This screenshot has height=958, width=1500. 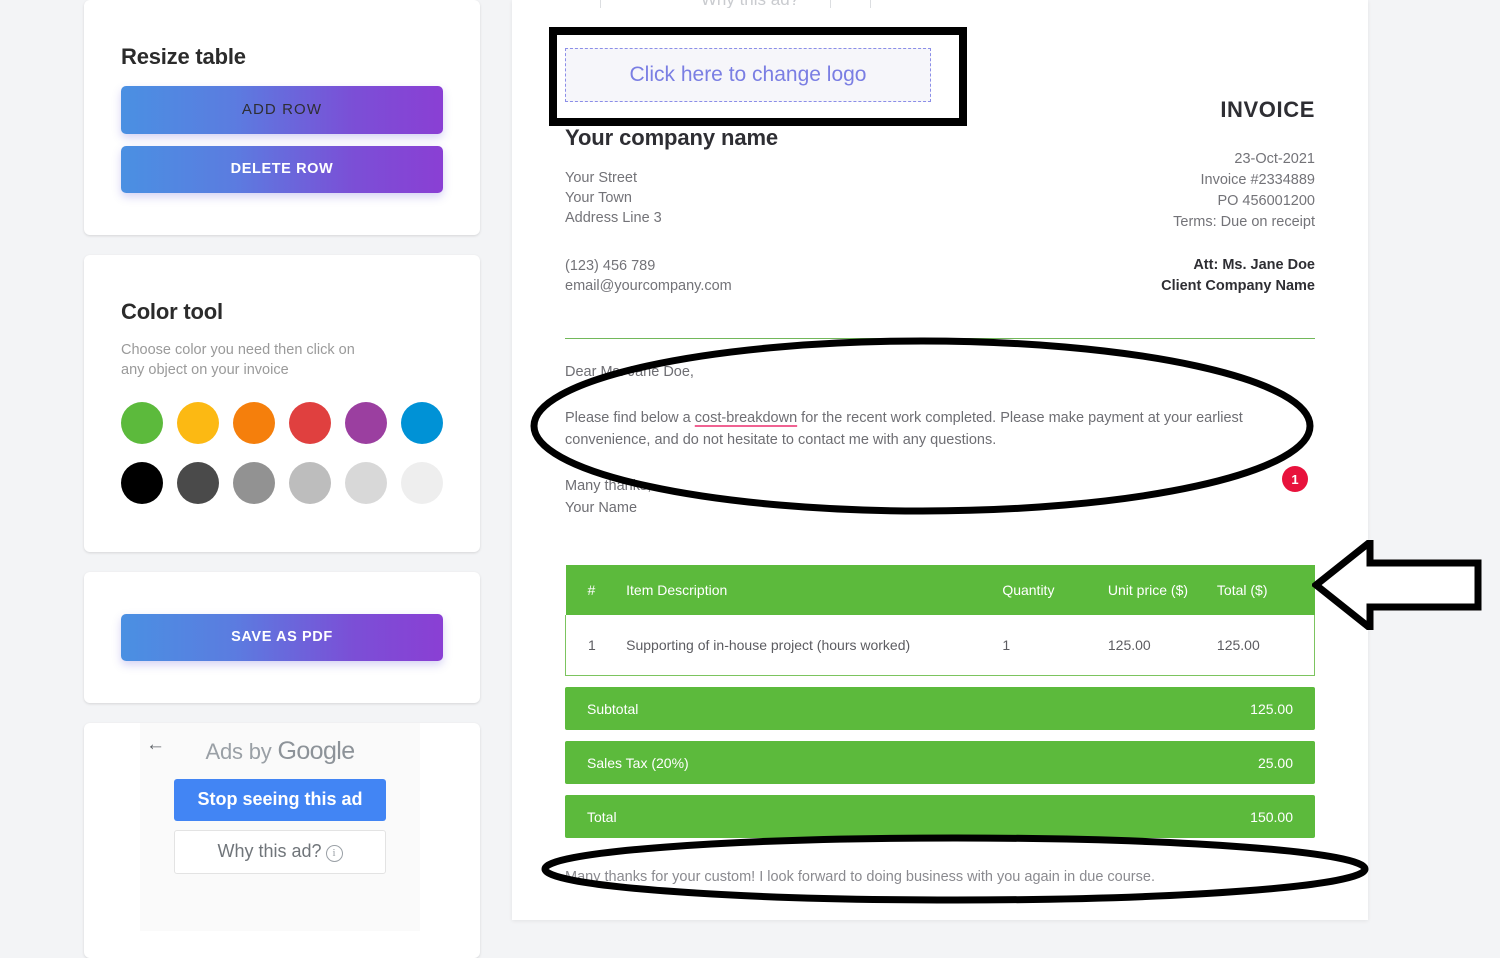 I want to click on grand-total-row: Total 150.00, so click(x=940, y=816).